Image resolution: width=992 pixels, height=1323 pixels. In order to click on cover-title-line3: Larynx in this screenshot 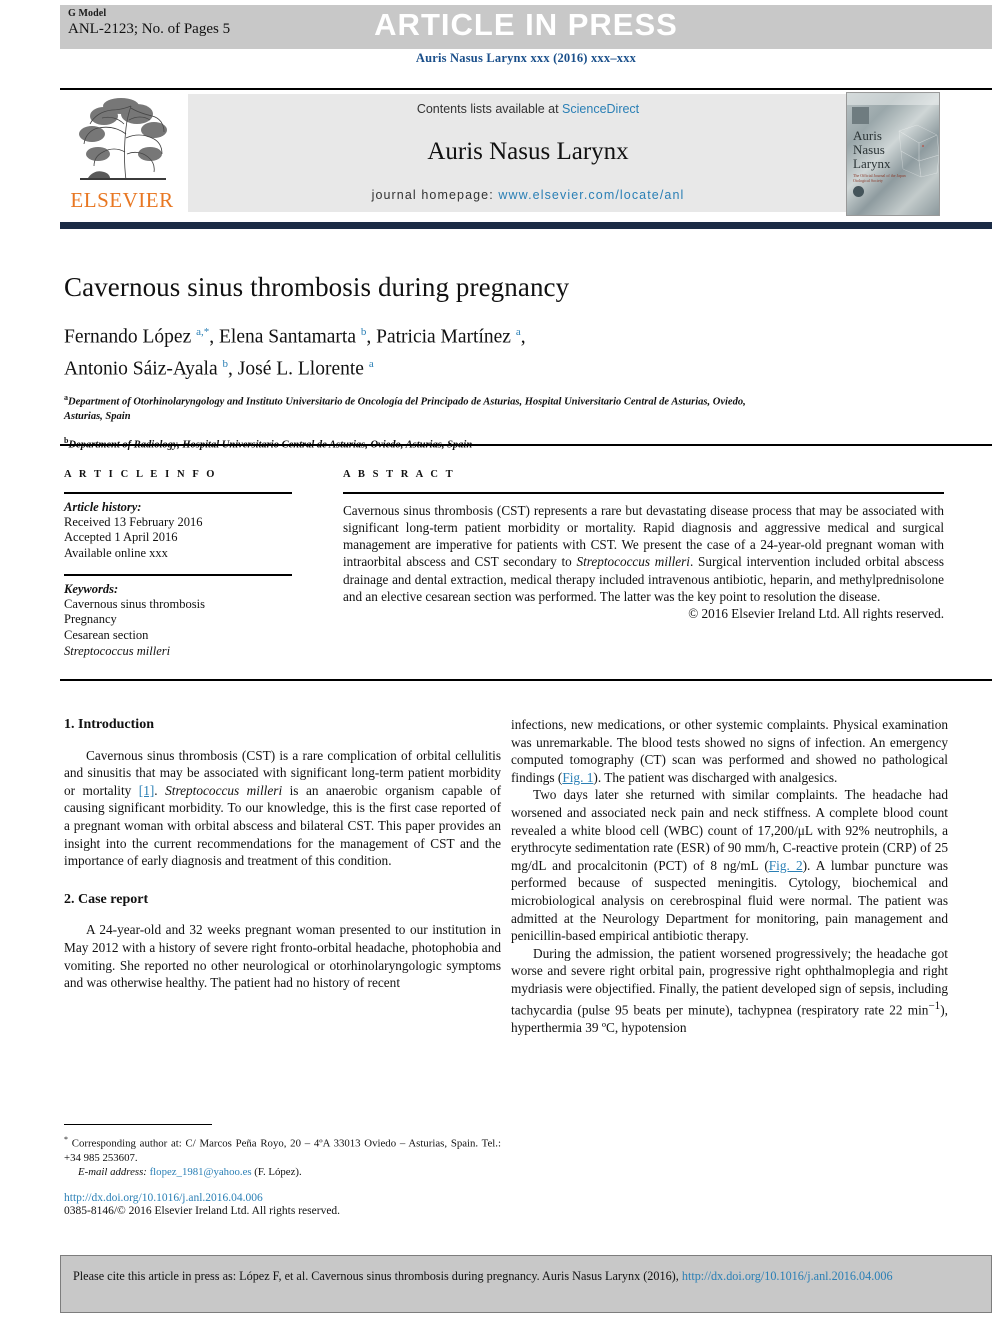, I will do `click(872, 163)`.